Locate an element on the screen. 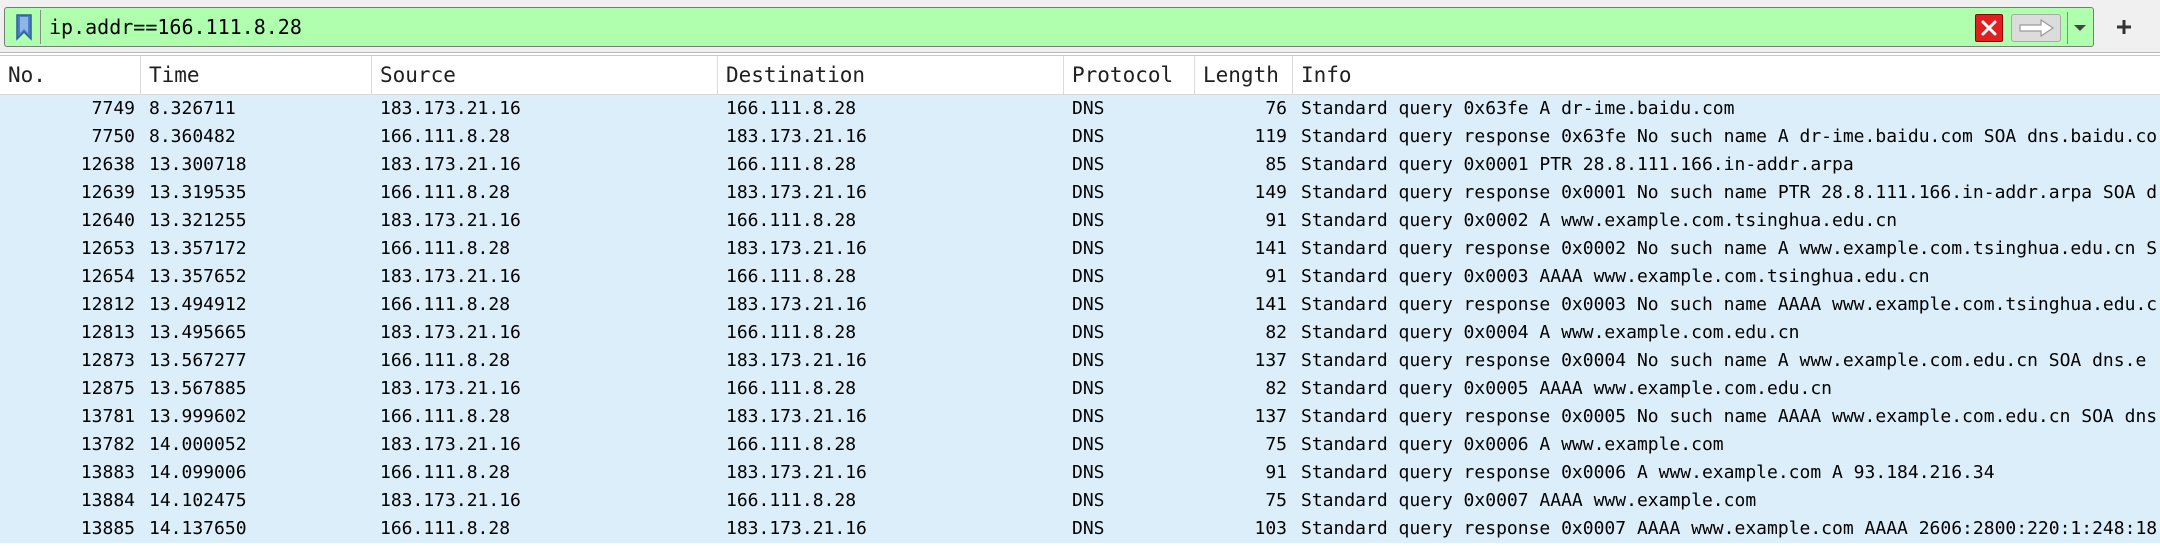  filter-history-dropdown is located at coordinates (2079, 28).